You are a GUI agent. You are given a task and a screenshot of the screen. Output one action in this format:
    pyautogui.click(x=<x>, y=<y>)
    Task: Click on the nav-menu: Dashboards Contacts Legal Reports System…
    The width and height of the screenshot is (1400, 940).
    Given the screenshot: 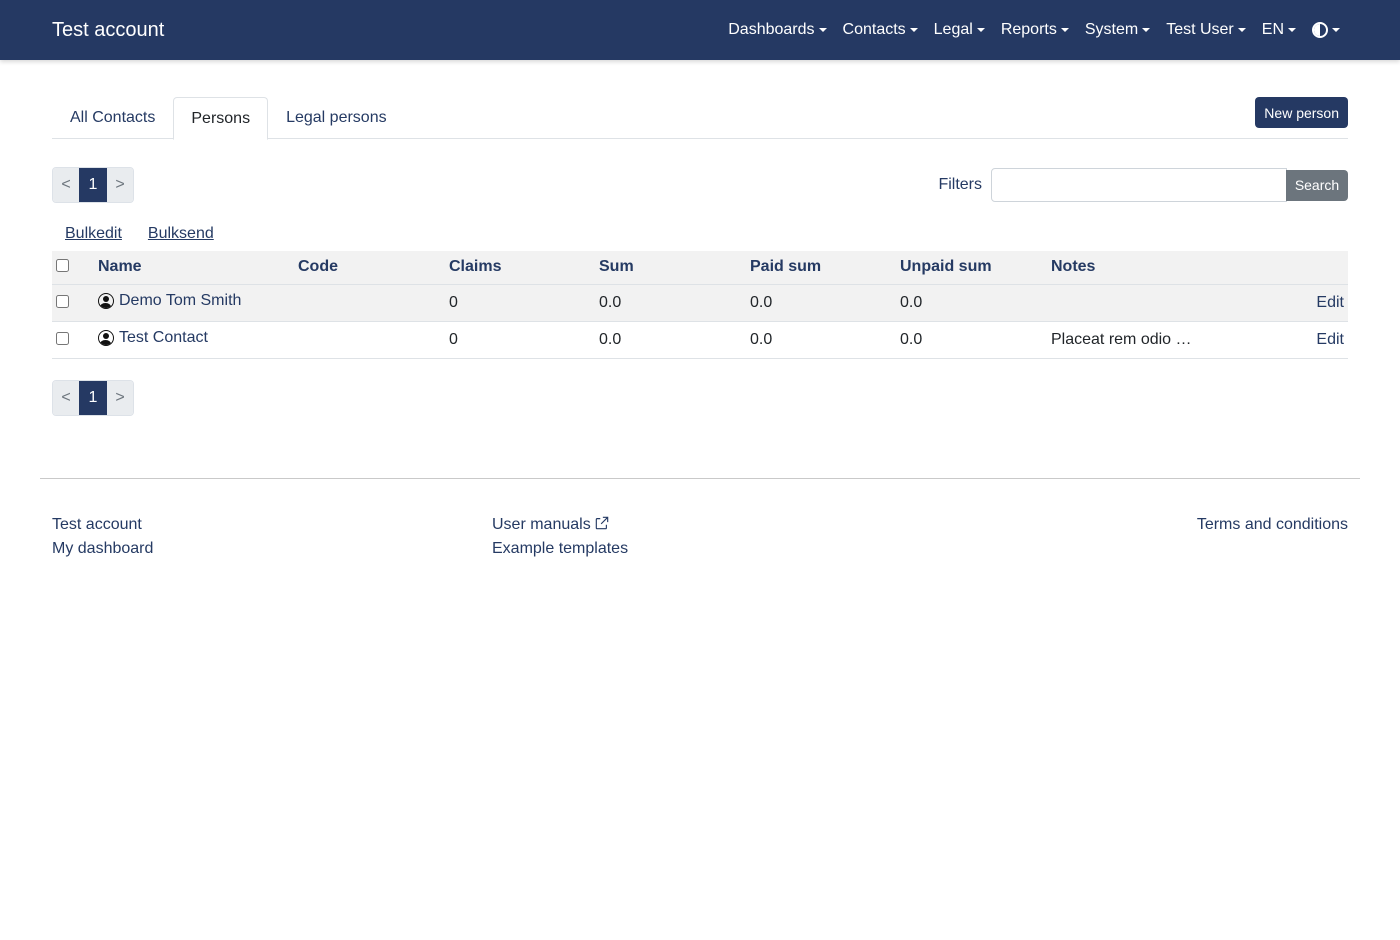 What is the action you would take?
    pyautogui.click(x=1034, y=30)
    